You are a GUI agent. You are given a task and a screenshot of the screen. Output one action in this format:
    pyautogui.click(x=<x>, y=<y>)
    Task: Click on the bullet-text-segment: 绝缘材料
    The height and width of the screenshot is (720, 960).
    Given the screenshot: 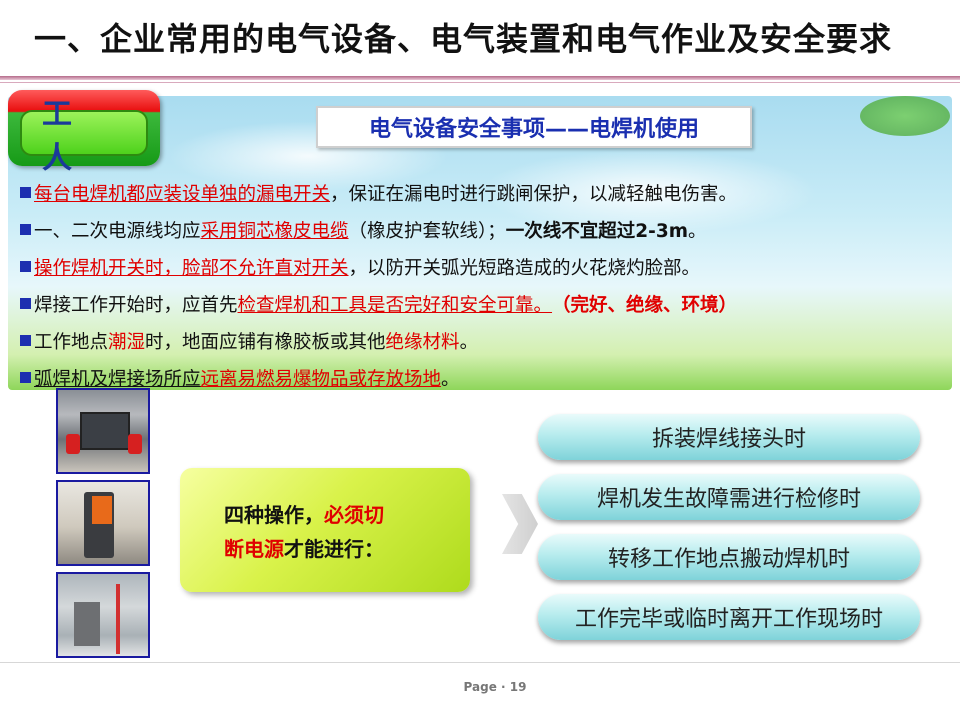 What is the action you would take?
    pyautogui.click(x=422, y=342)
    